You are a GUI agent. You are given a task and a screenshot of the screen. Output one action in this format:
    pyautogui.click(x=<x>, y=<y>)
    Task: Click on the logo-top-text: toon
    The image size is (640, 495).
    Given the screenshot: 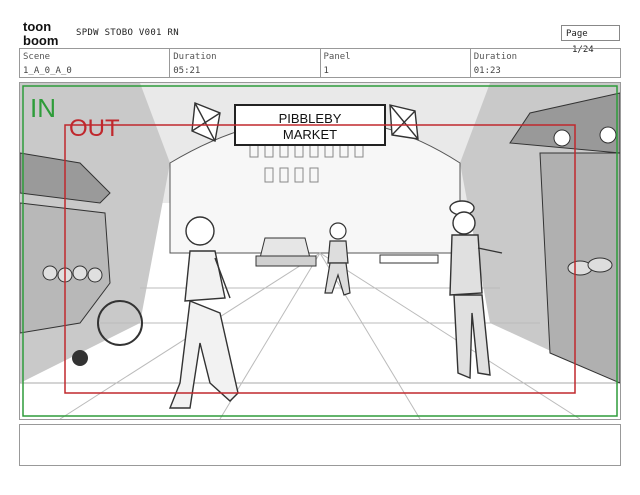 What is the action you would take?
    pyautogui.click(x=37, y=26)
    